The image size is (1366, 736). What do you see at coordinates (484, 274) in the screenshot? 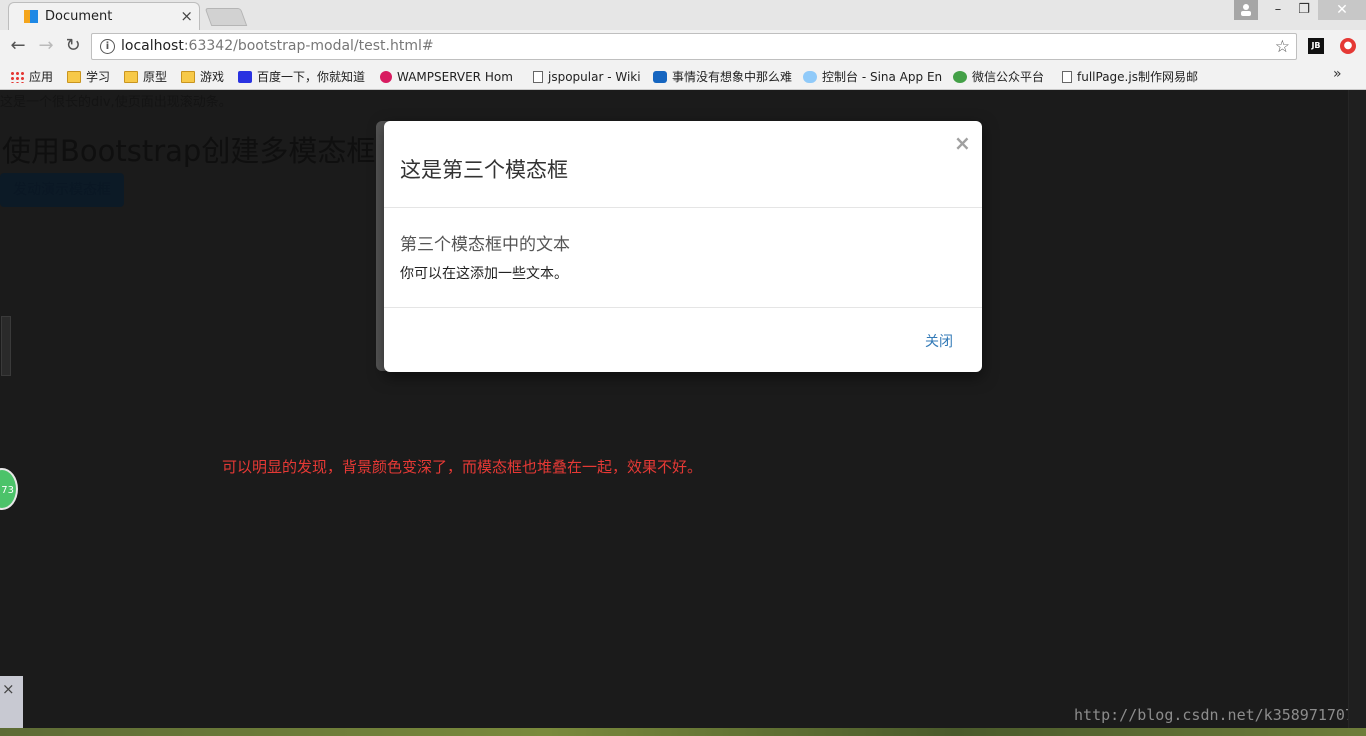
I see `modal-body-text: 你可以在这添加一些文本。` at bounding box center [484, 274].